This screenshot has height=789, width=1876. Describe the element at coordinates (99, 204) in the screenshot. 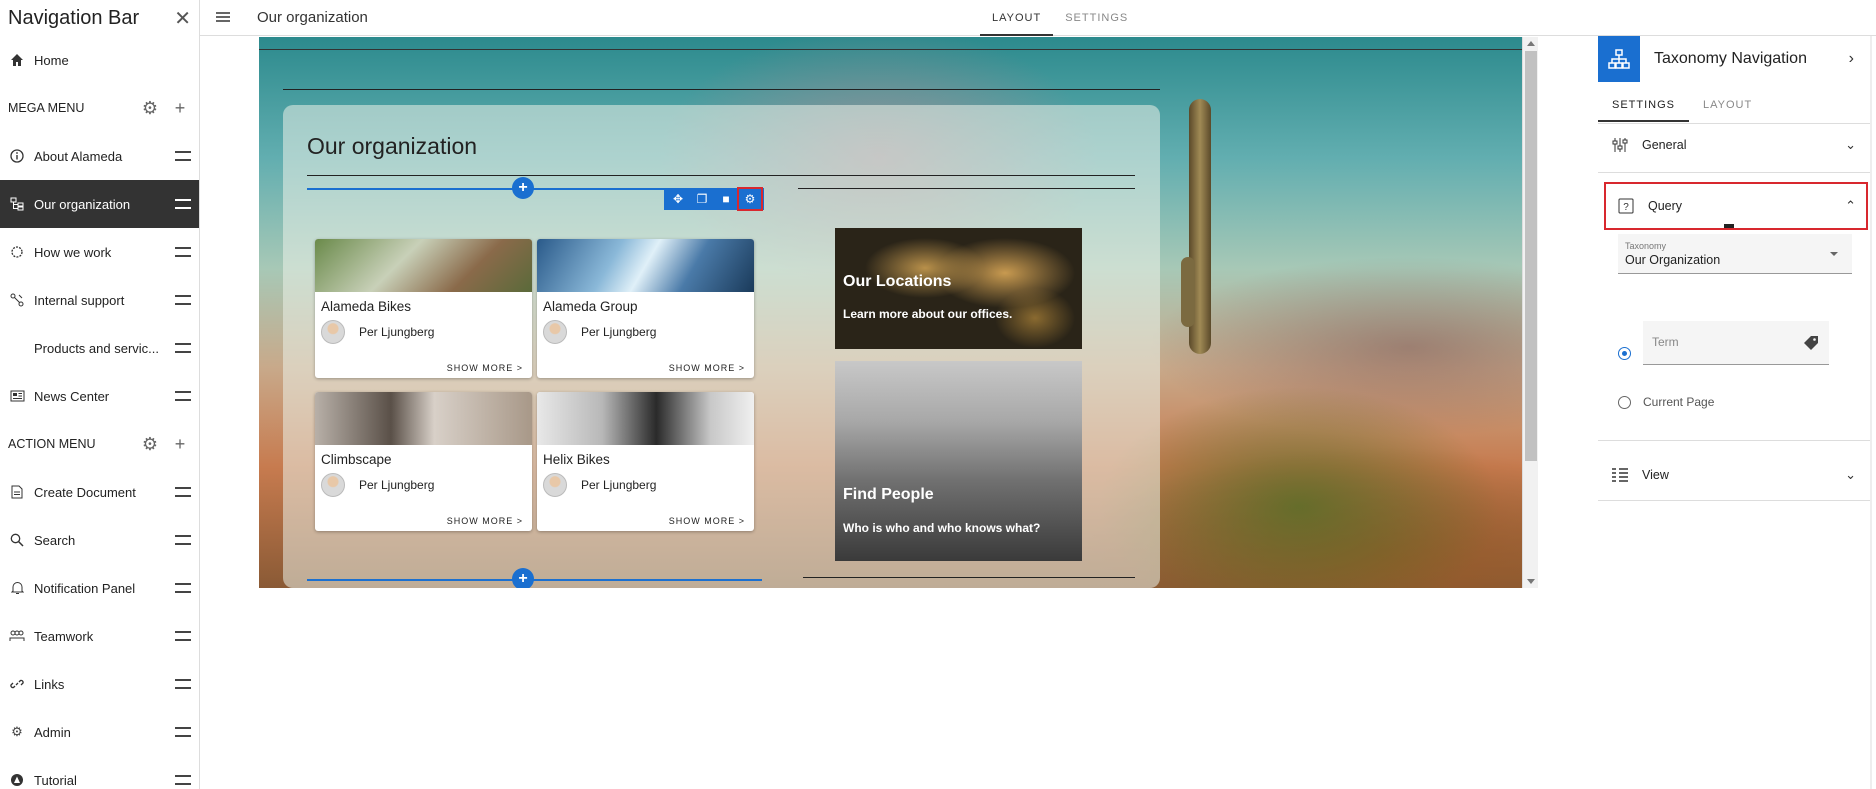

I see `sidebar-item-our-organization: Our organization` at that location.